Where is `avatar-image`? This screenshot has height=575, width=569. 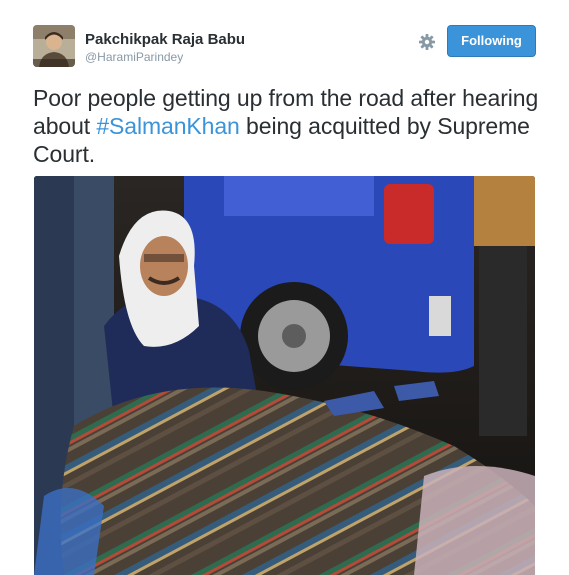 avatar-image is located at coordinates (54, 46).